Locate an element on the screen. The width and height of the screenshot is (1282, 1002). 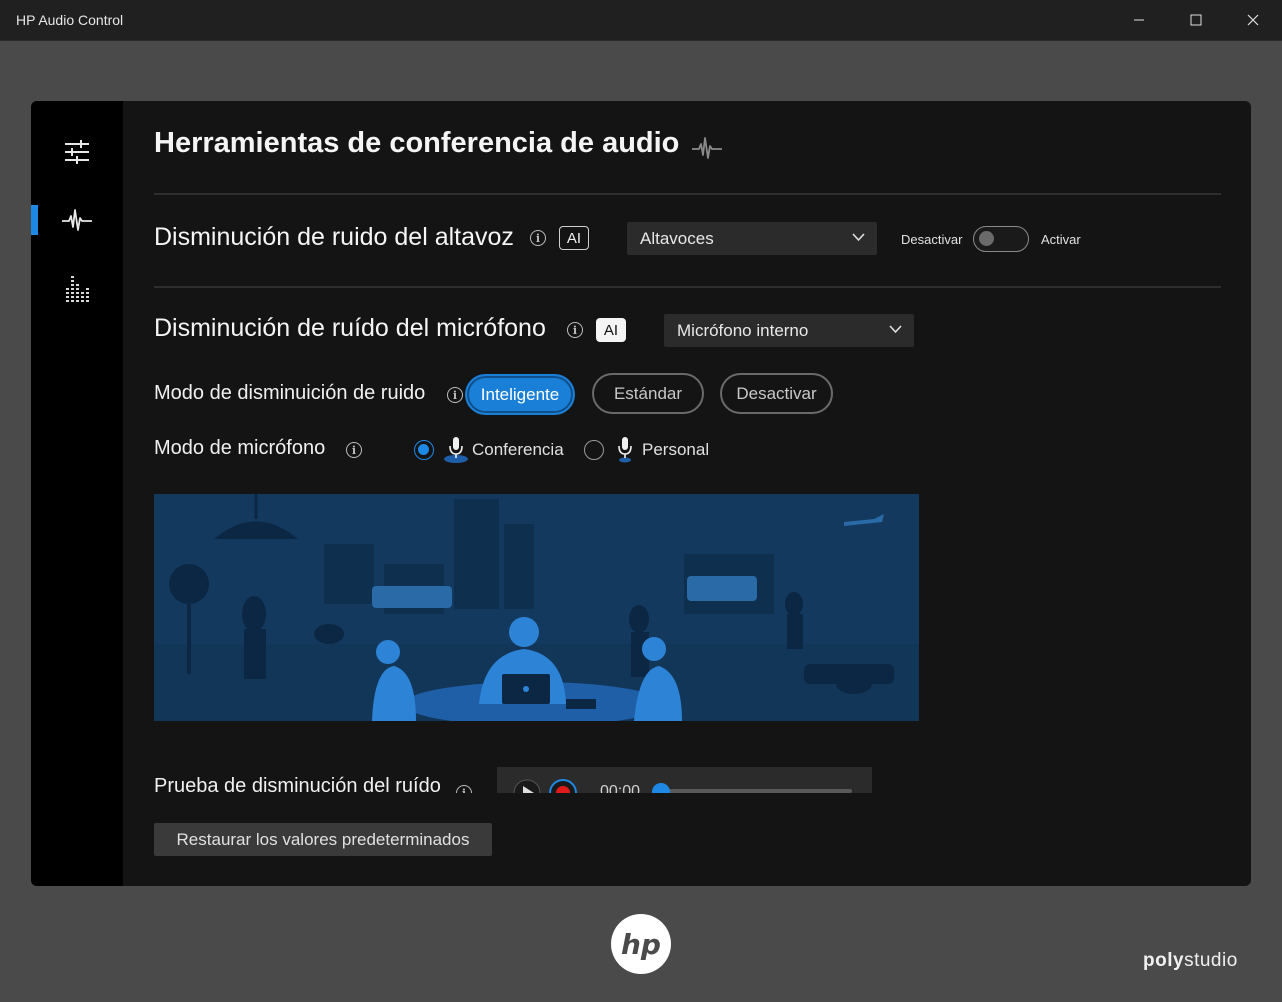
microphone-personal-icon is located at coordinates (625, 450).